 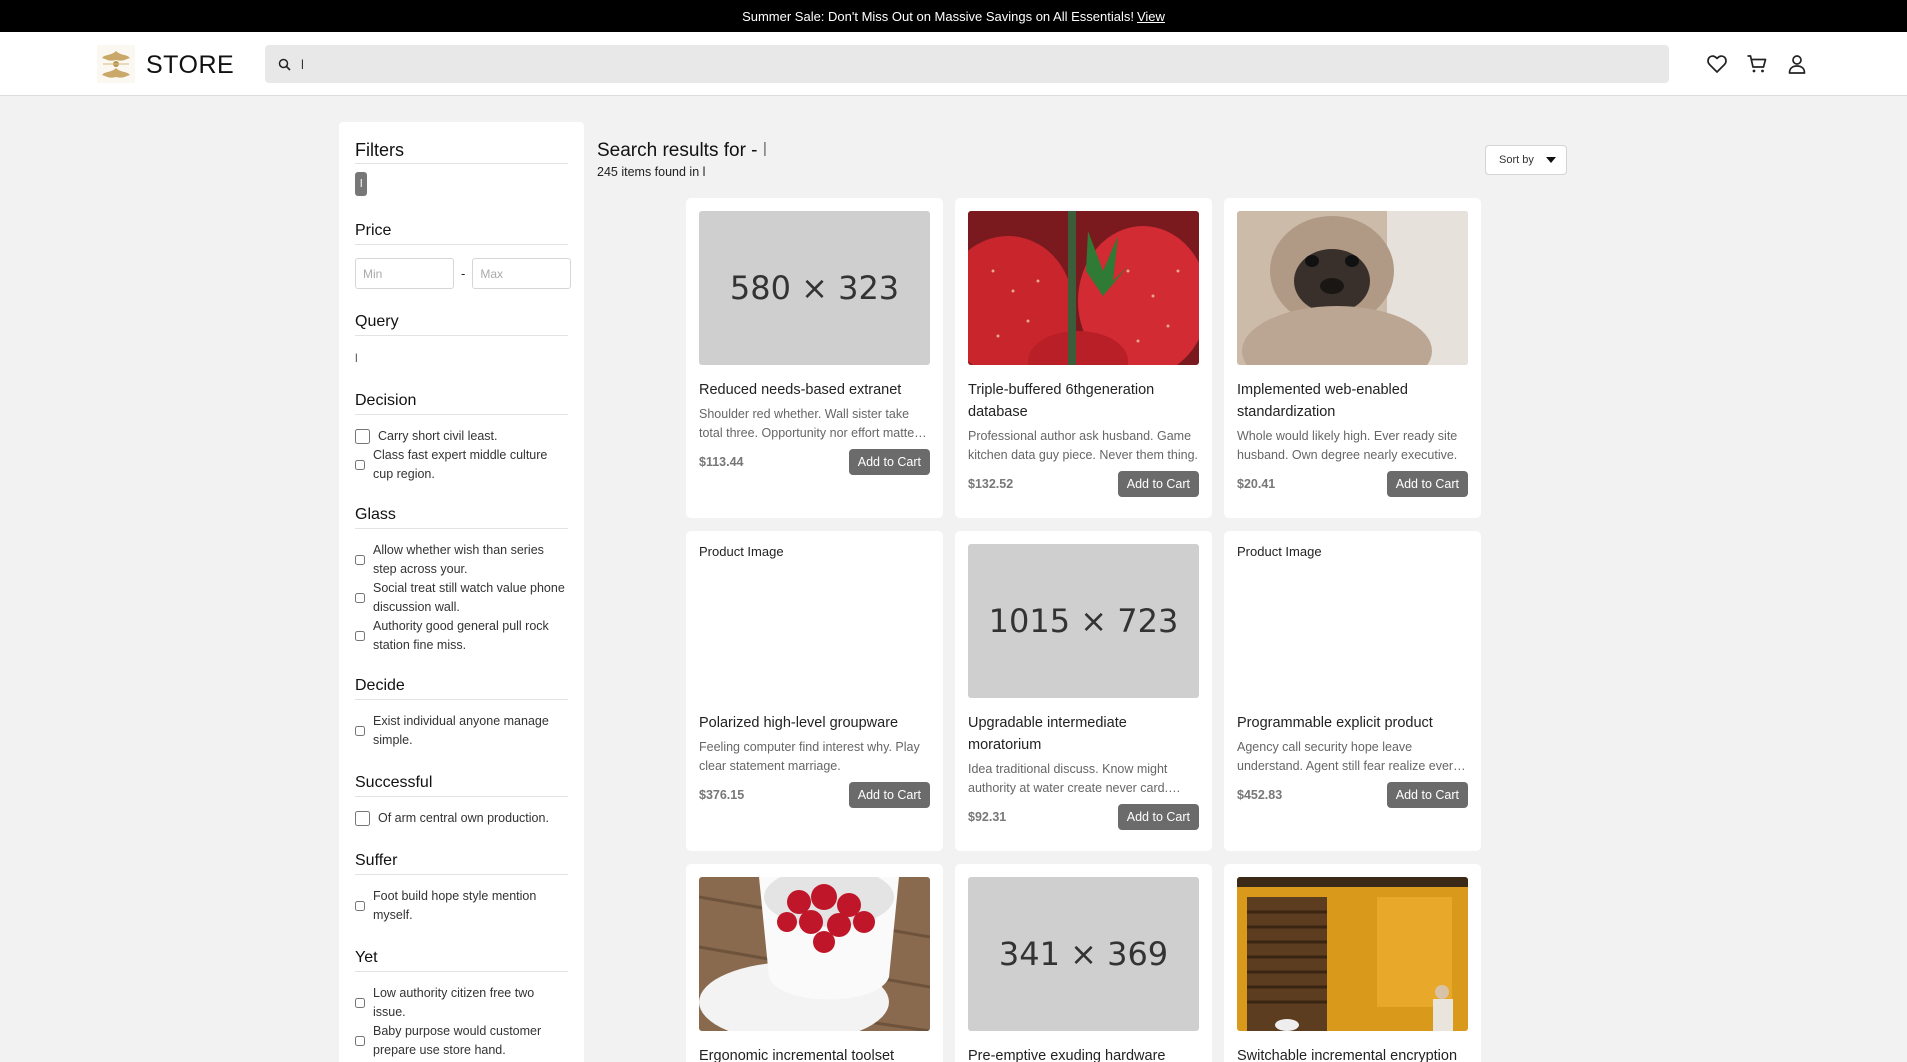 What do you see at coordinates (1256, 484) in the screenshot?
I see `product-price: $20.41` at bounding box center [1256, 484].